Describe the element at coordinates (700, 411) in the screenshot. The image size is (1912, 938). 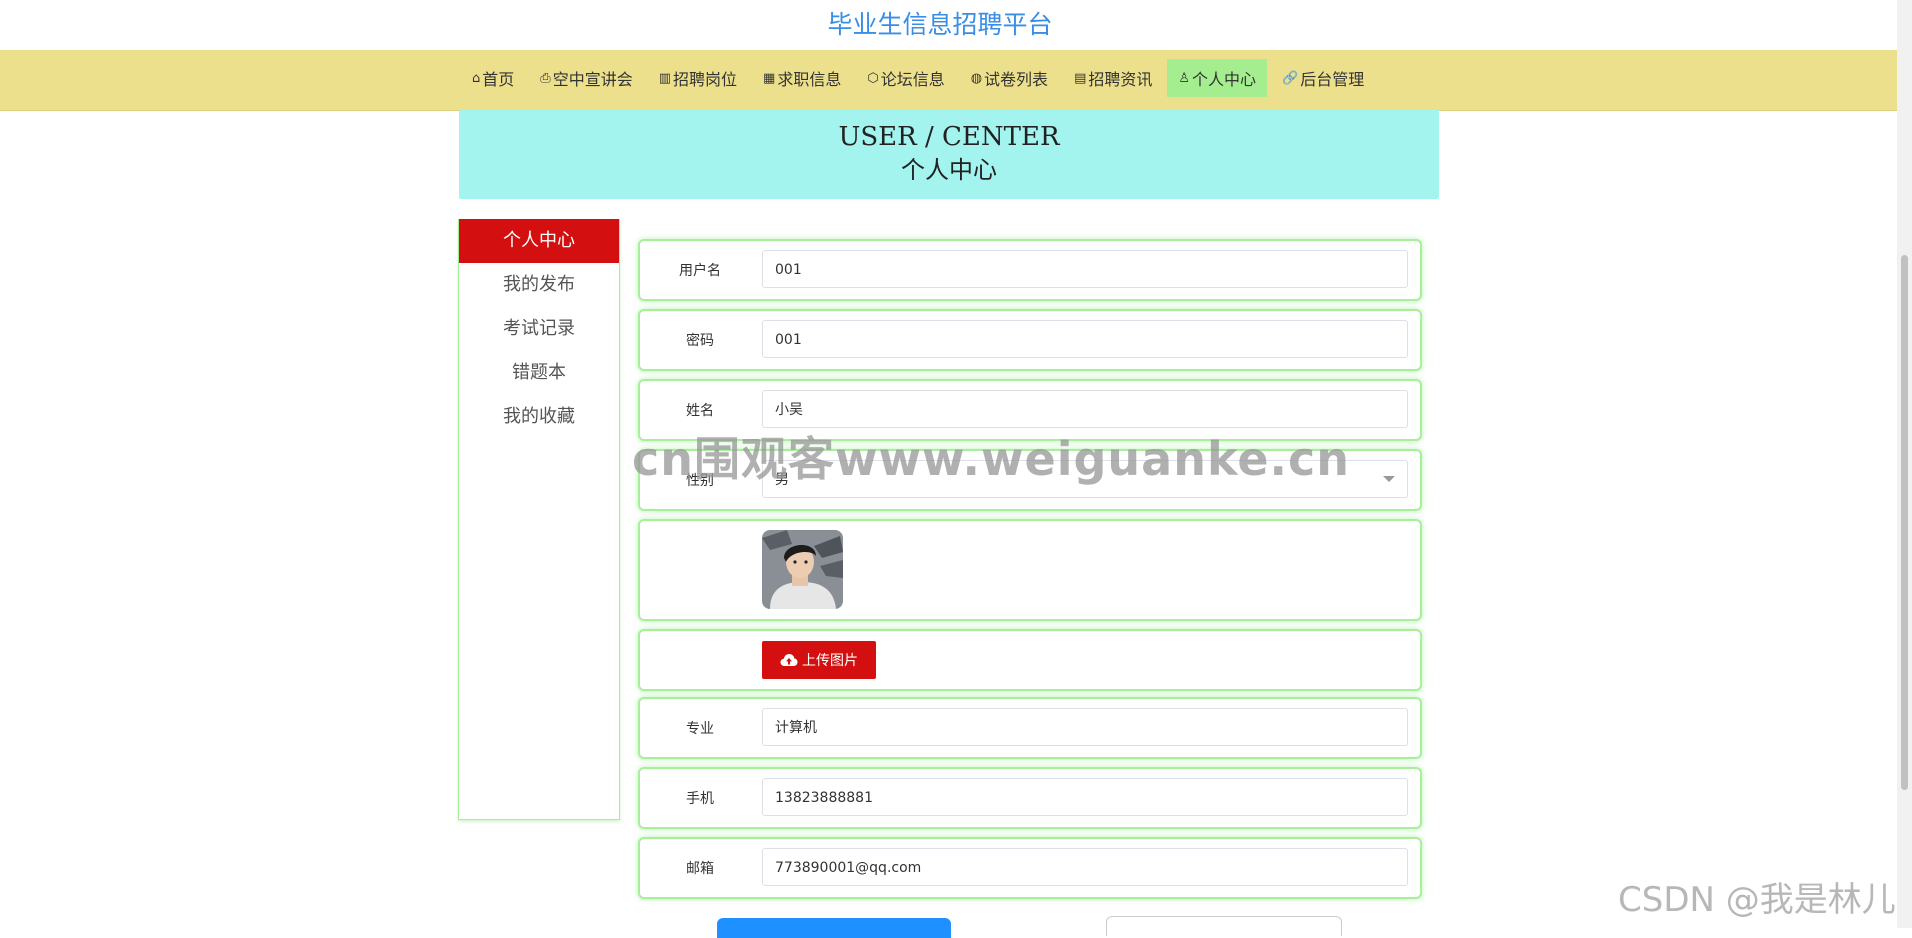
I see `name-label: 姓名` at that location.